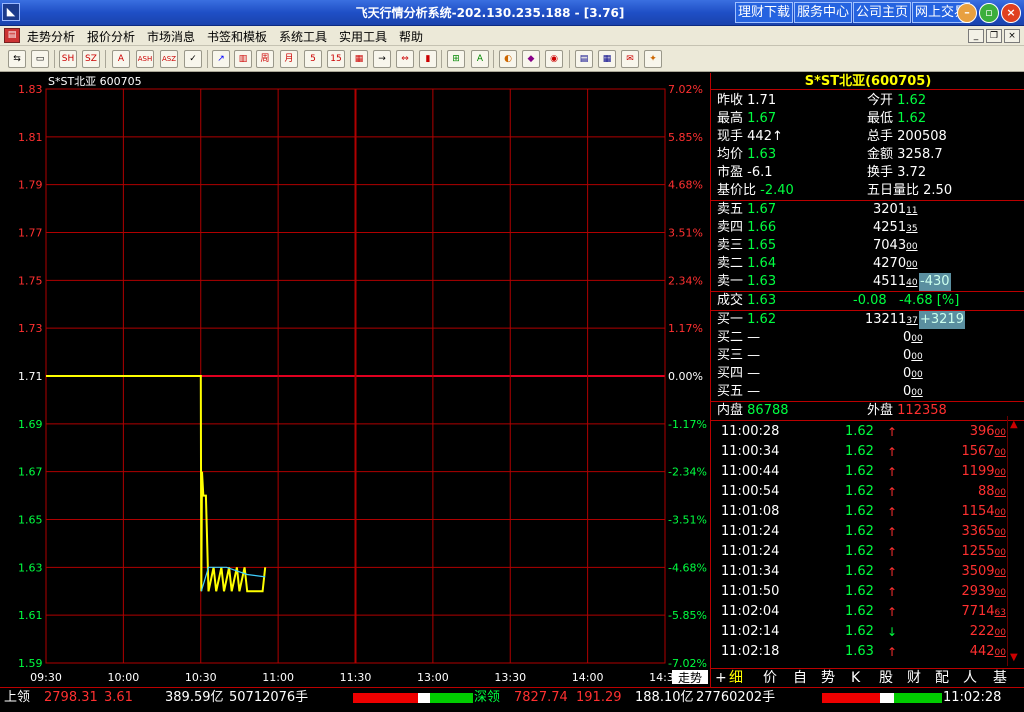 This screenshot has width=1024, height=712. Describe the element at coordinates (855, 678) in the screenshot. I see `panel-tab-5: K` at that location.